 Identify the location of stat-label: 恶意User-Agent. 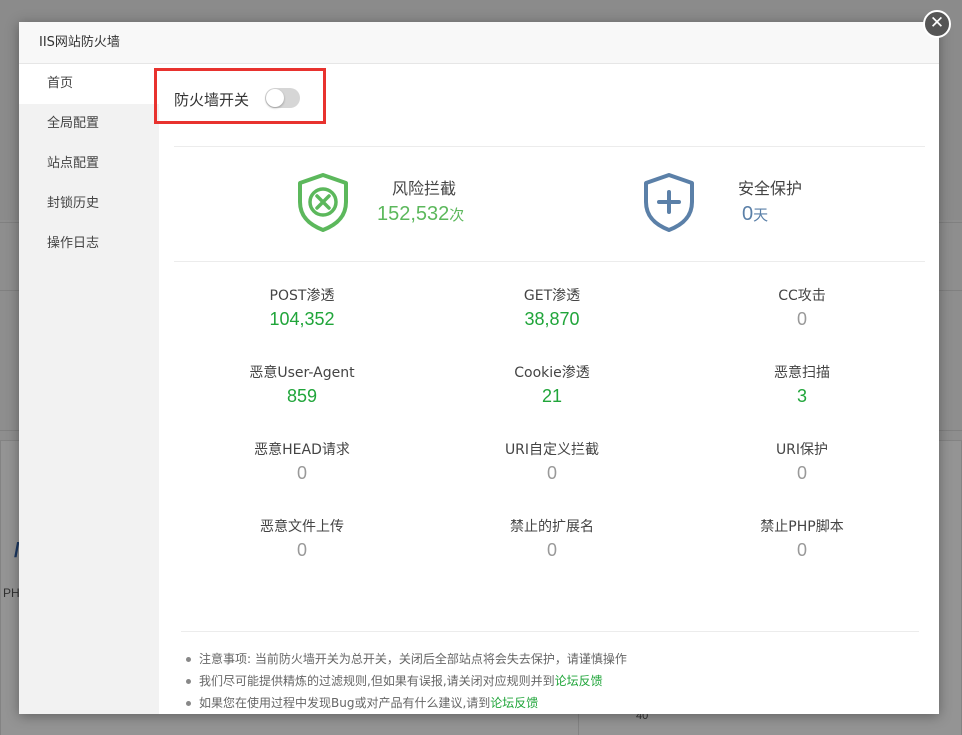
(302, 373).